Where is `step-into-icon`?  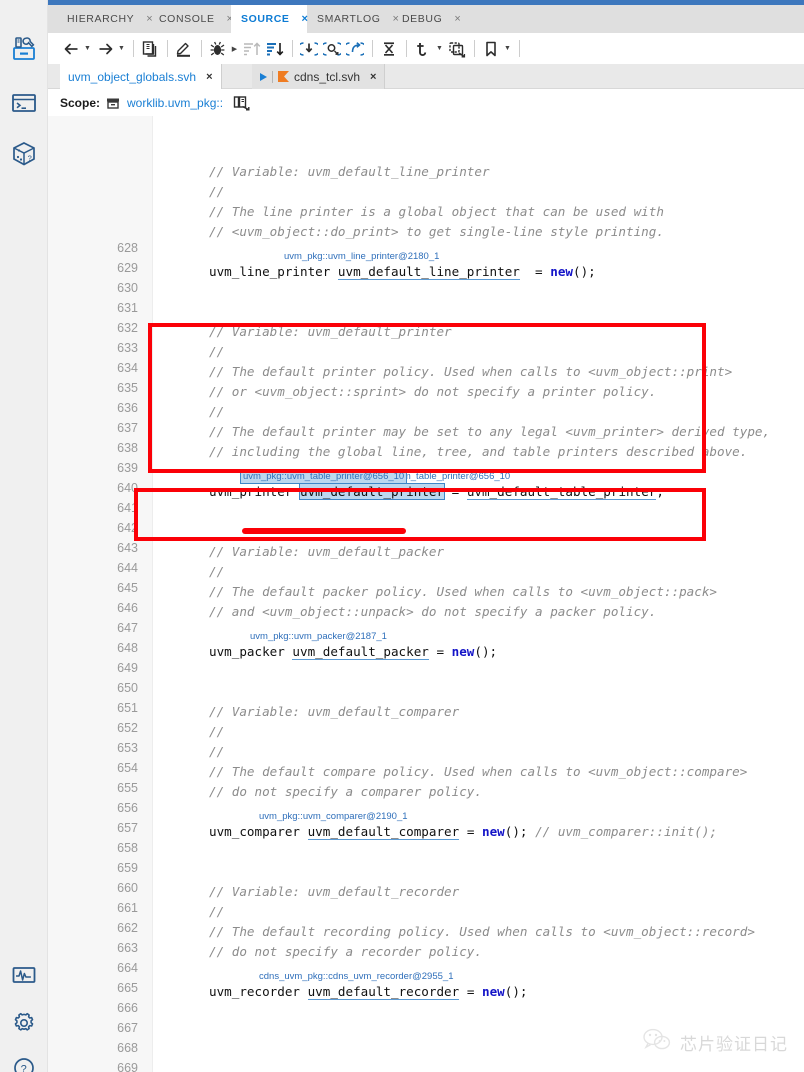
step-into-icon is located at coordinates (309, 49).